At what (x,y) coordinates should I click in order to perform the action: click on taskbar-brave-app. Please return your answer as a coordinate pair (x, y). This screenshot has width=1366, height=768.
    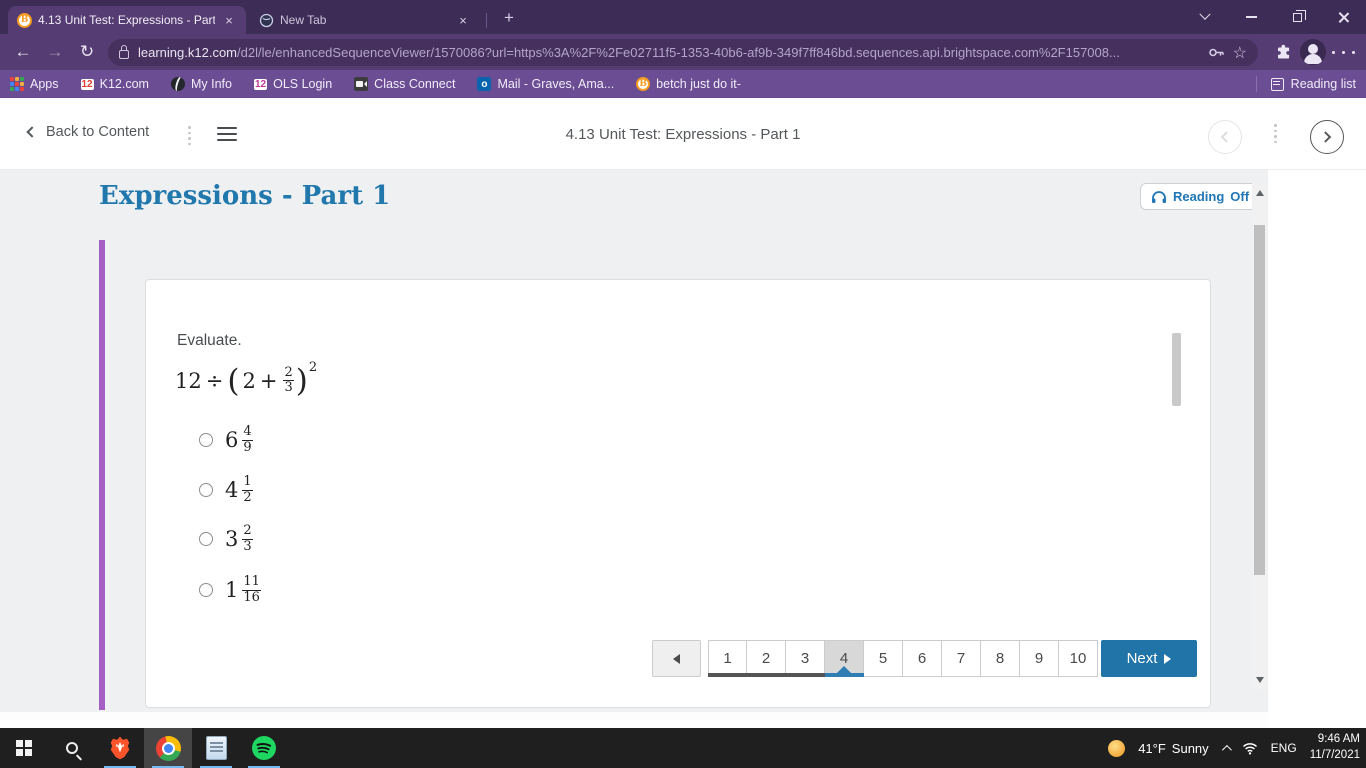
    Looking at the image, I should click on (120, 748).